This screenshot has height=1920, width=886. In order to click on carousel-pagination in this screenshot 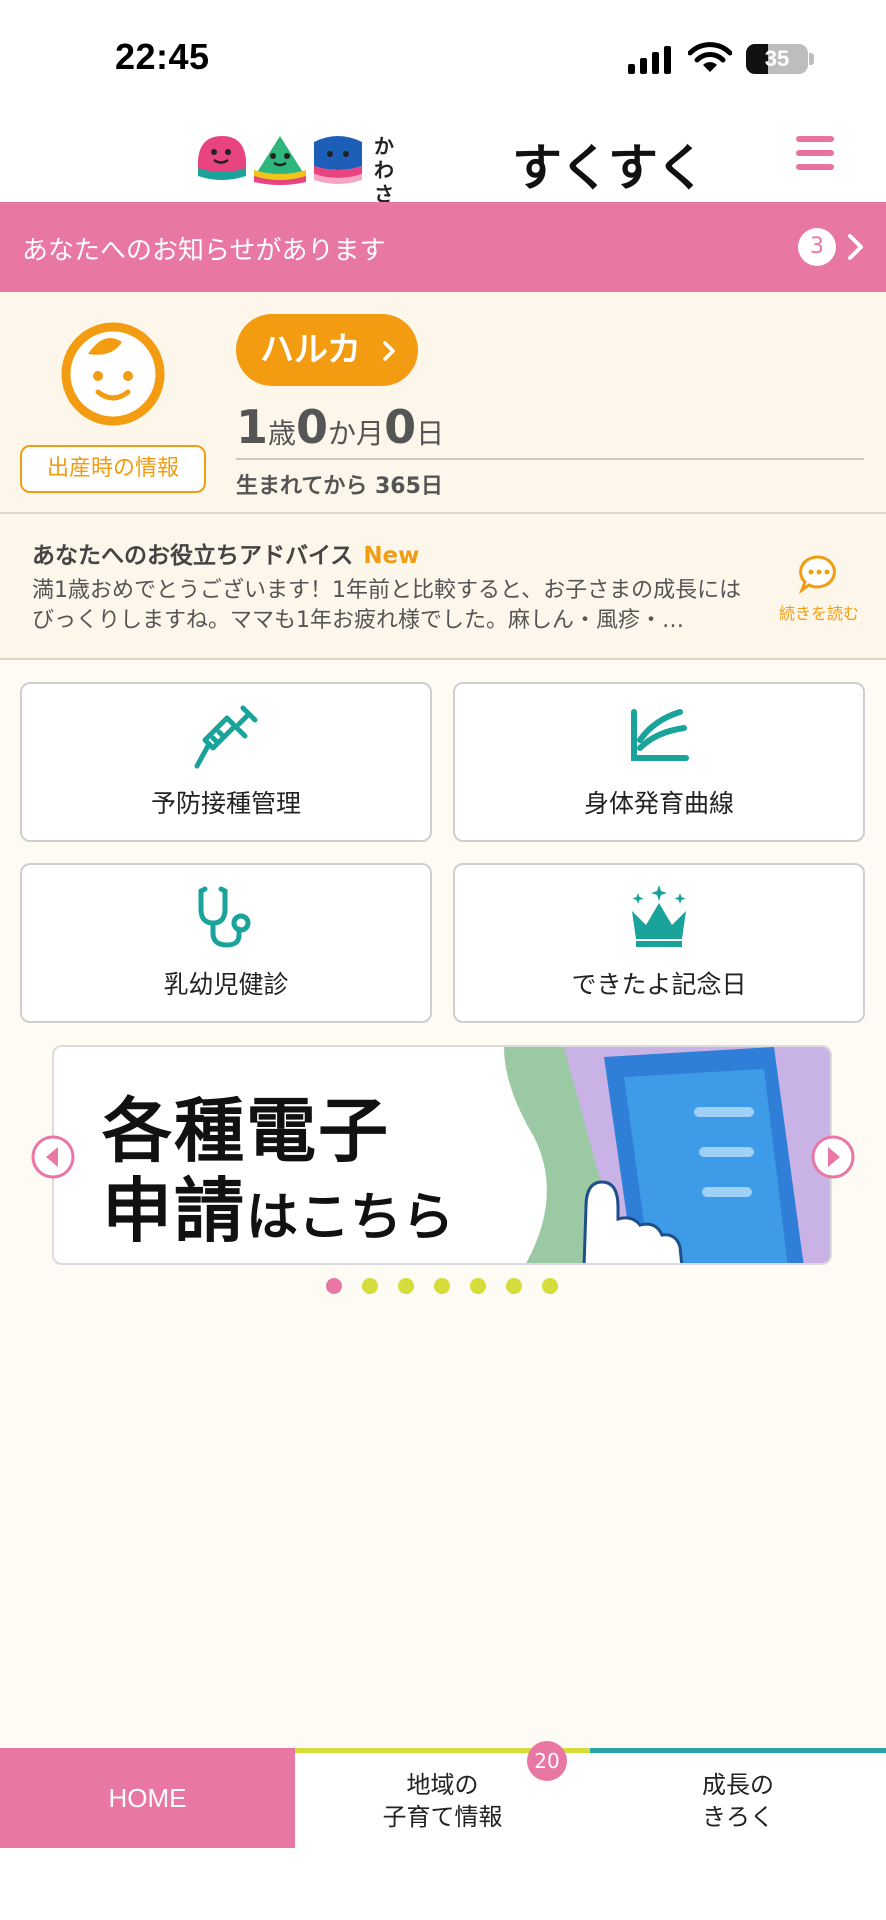, I will do `click(452, 1286)`.